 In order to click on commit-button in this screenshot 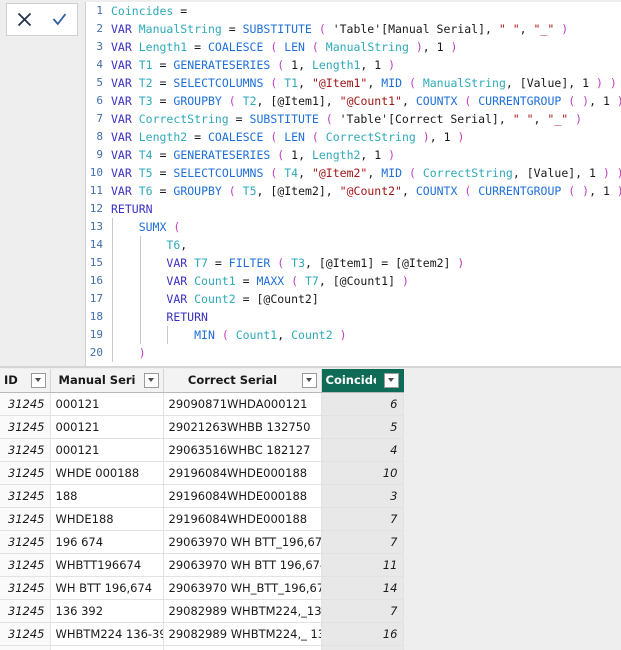, I will do `click(60, 20)`.